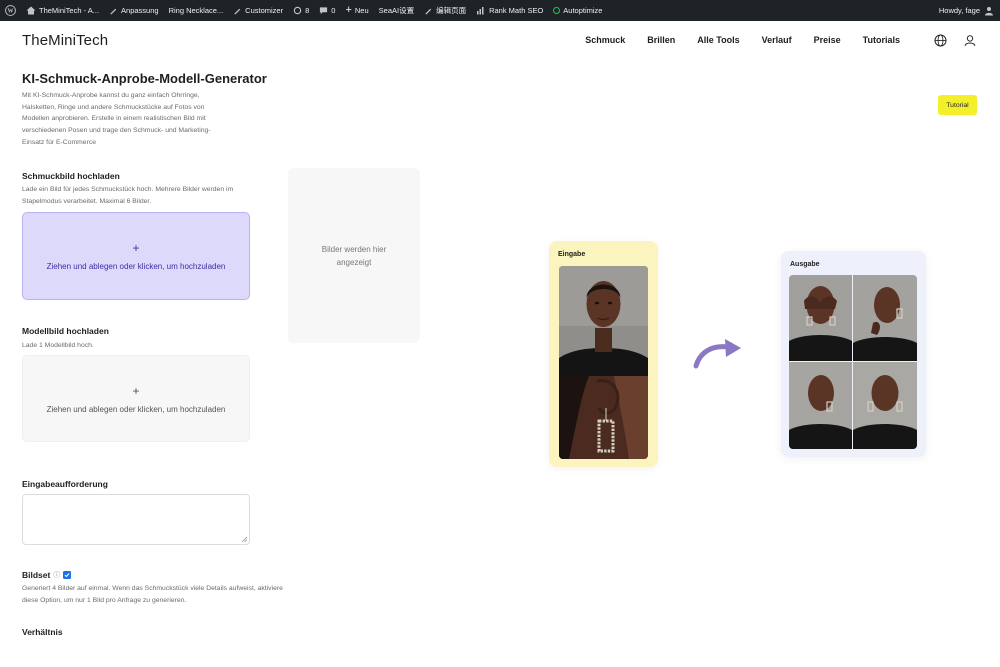 This screenshot has height=667, width=1000. What do you see at coordinates (805, 264) in the screenshot?
I see `output-card-label: Ausgabe` at bounding box center [805, 264].